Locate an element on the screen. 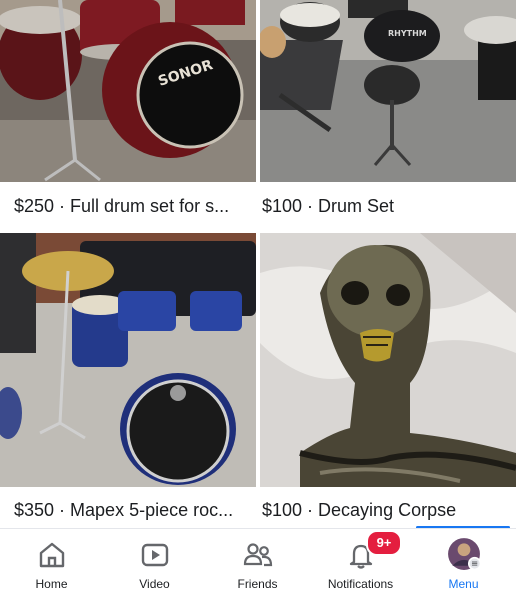 The image size is (516, 596). tab-notifications-label: Notifications is located at coordinates (360, 584).